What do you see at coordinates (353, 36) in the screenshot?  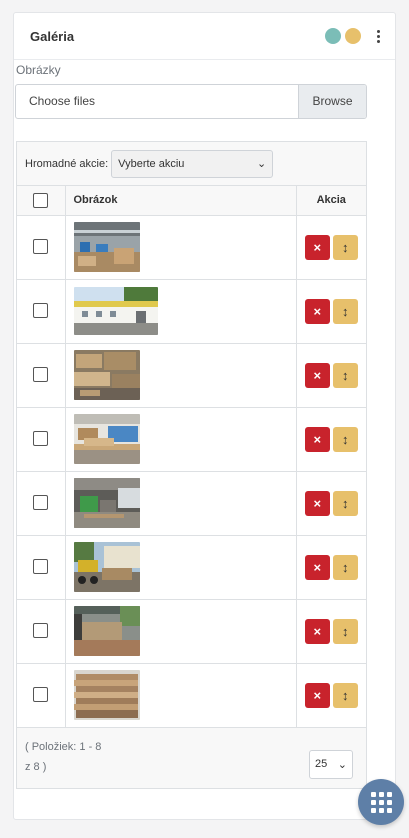 I see `status-dot-yellow` at bounding box center [353, 36].